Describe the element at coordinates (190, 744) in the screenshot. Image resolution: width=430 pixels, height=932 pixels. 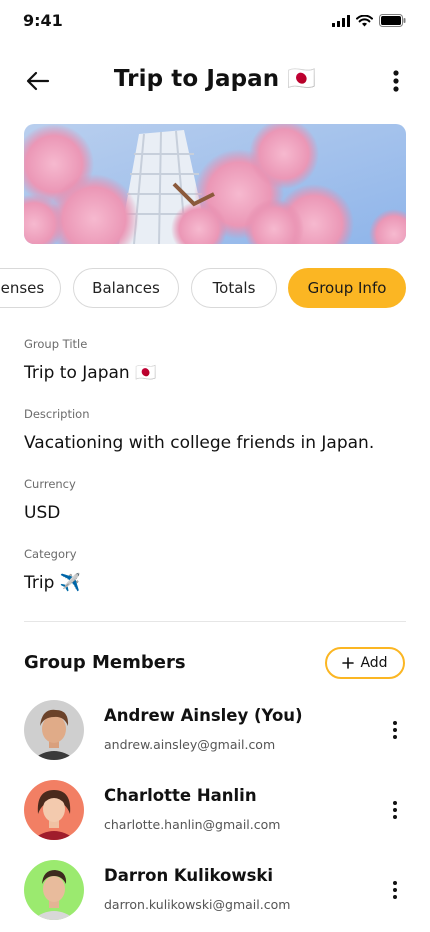
I see `member-email: andrew.ainsley@gmail.com` at that location.